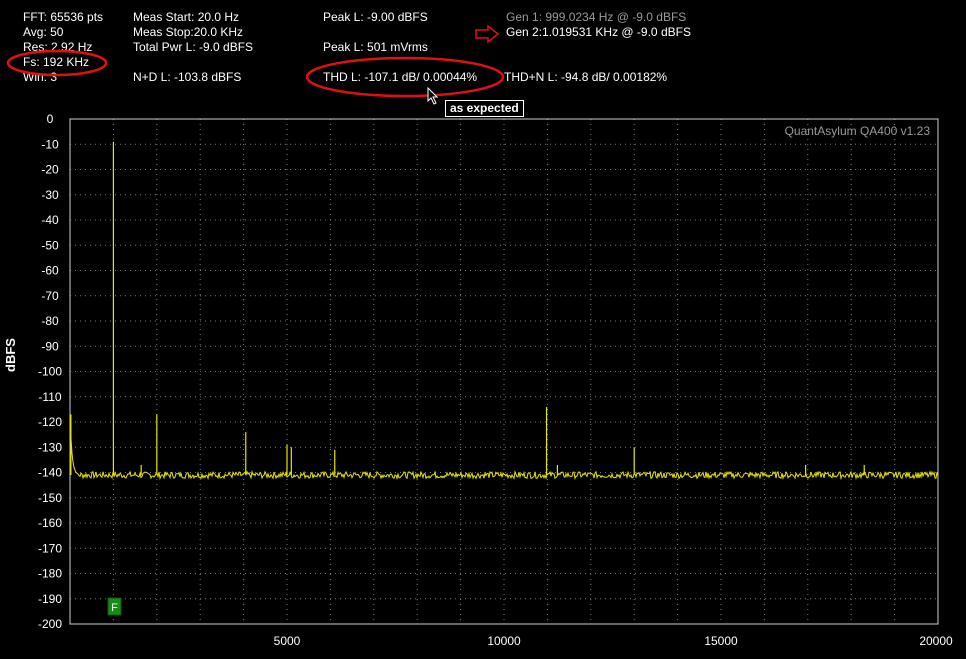  I want to click on mouse-pointer-icon, so click(433, 95).